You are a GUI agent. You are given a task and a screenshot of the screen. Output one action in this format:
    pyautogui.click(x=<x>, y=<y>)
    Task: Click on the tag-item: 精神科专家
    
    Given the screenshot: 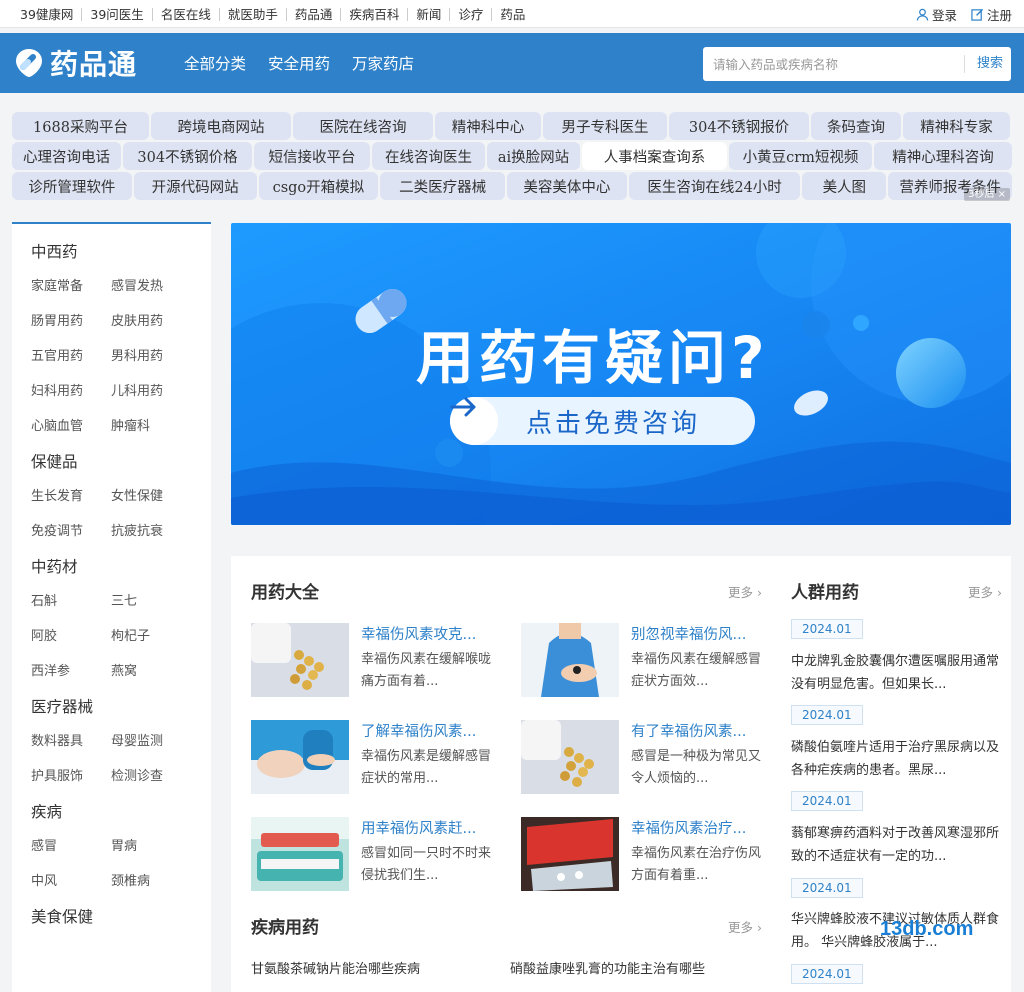 What is the action you would take?
    pyautogui.click(x=956, y=126)
    